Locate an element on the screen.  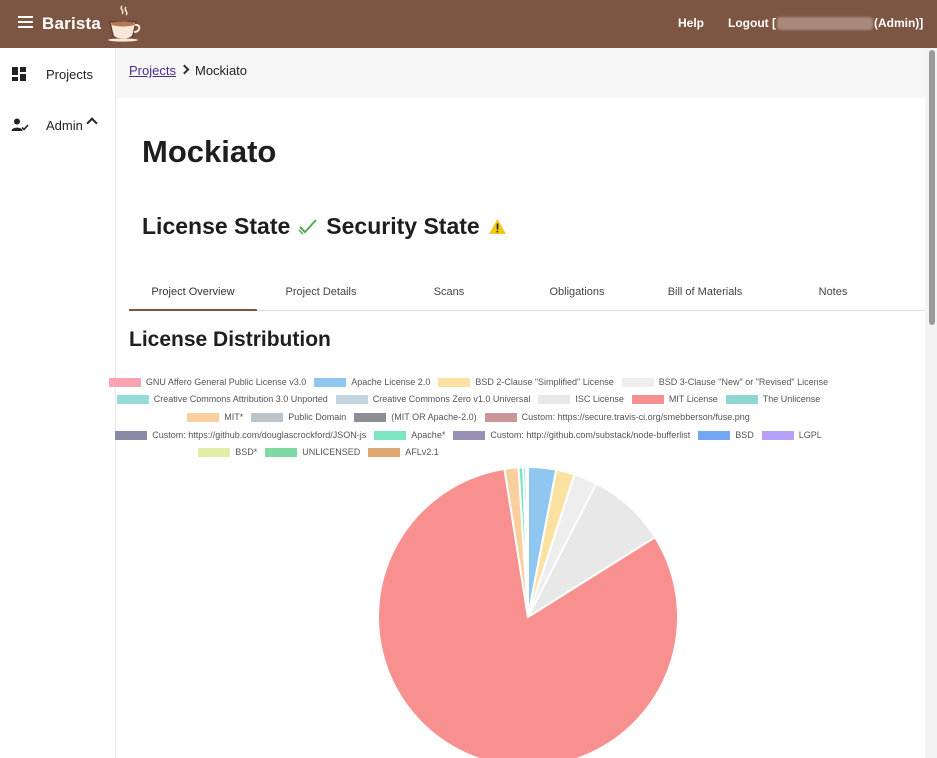
license-distribution-pie-chart is located at coordinates (528, 611).